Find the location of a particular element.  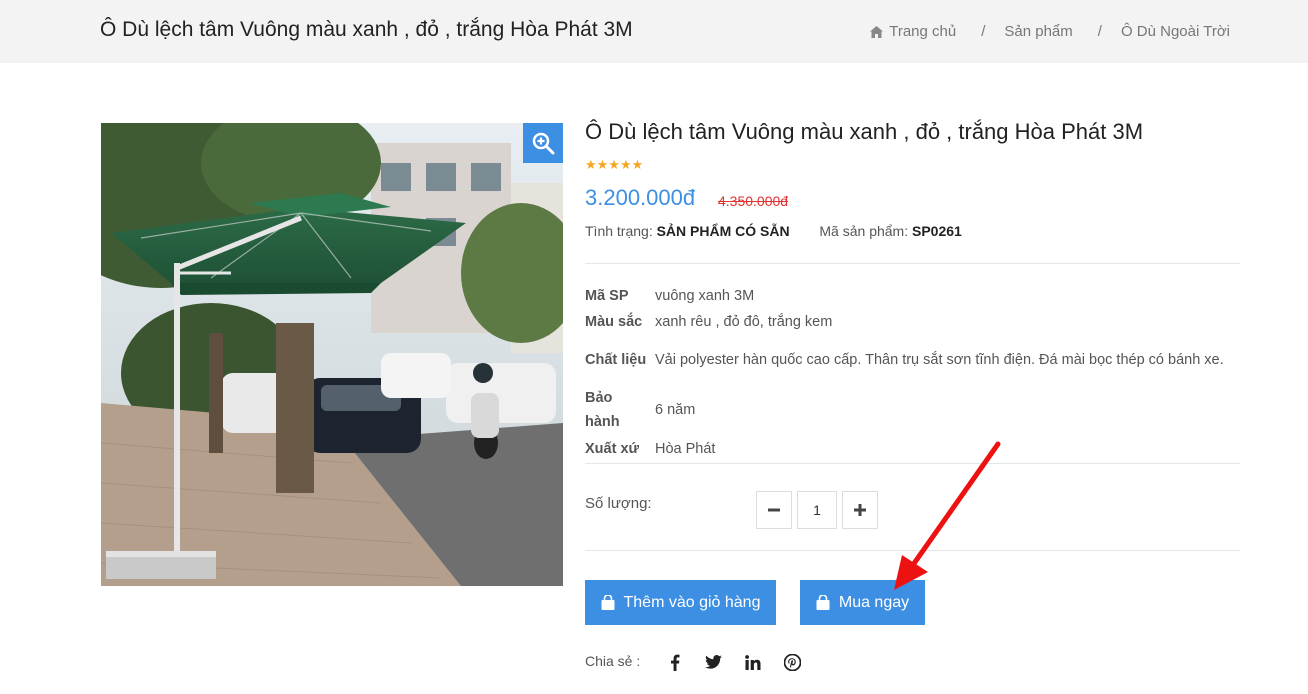

zoom-button is located at coordinates (543, 143).